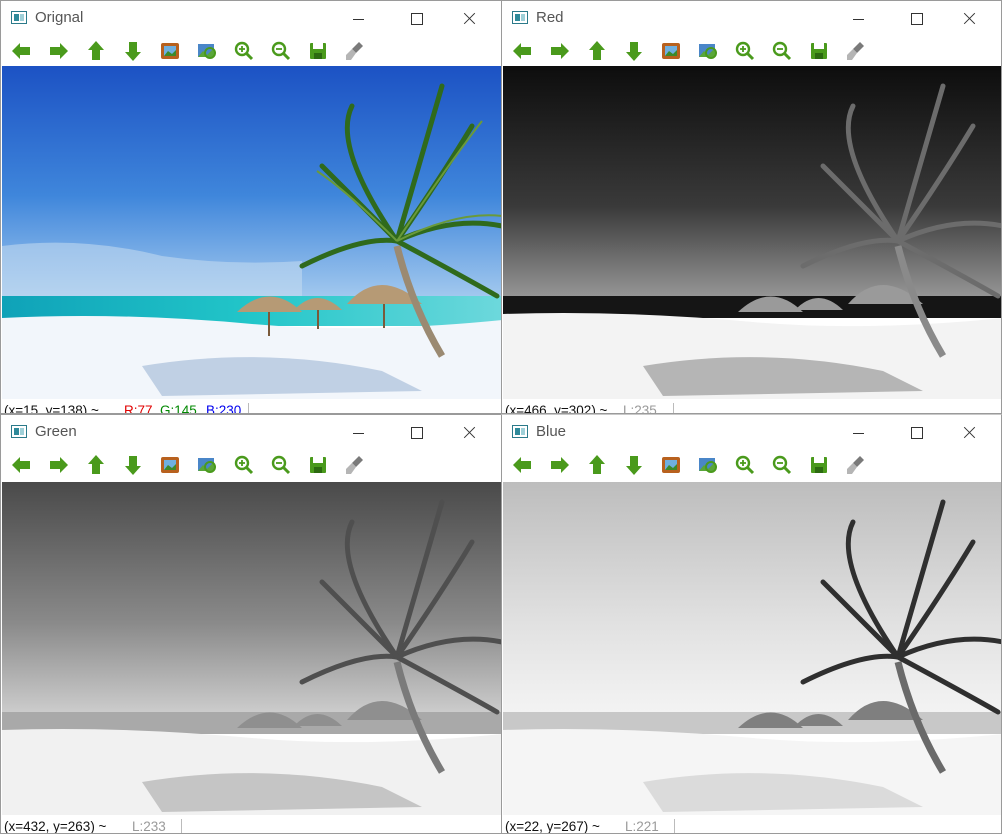  What do you see at coordinates (56, 431) in the screenshot?
I see `window-title: Green` at bounding box center [56, 431].